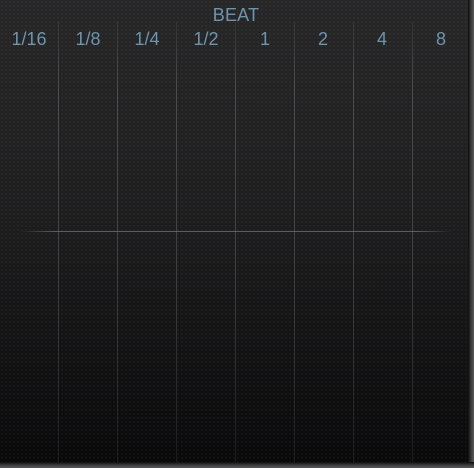 The image size is (474, 468). Describe the element at coordinates (147, 39) in the screenshot. I see `beat-label-1-4: 1/4` at that location.